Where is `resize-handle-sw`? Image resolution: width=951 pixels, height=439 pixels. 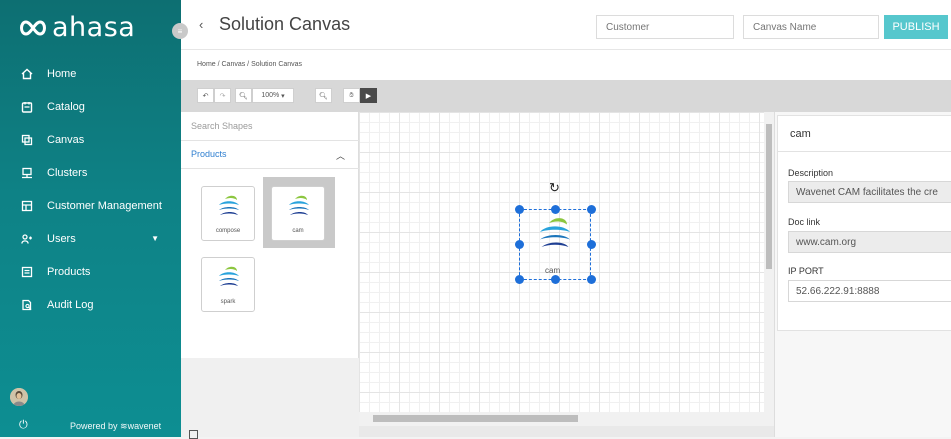
resize-handle-sw is located at coordinates (519, 279).